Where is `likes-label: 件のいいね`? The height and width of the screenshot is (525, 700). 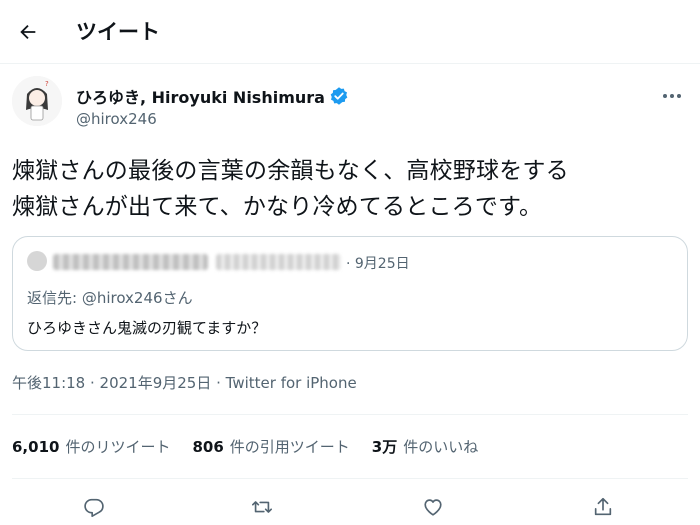
likes-label: 件のいいね is located at coordinates (441, 446).